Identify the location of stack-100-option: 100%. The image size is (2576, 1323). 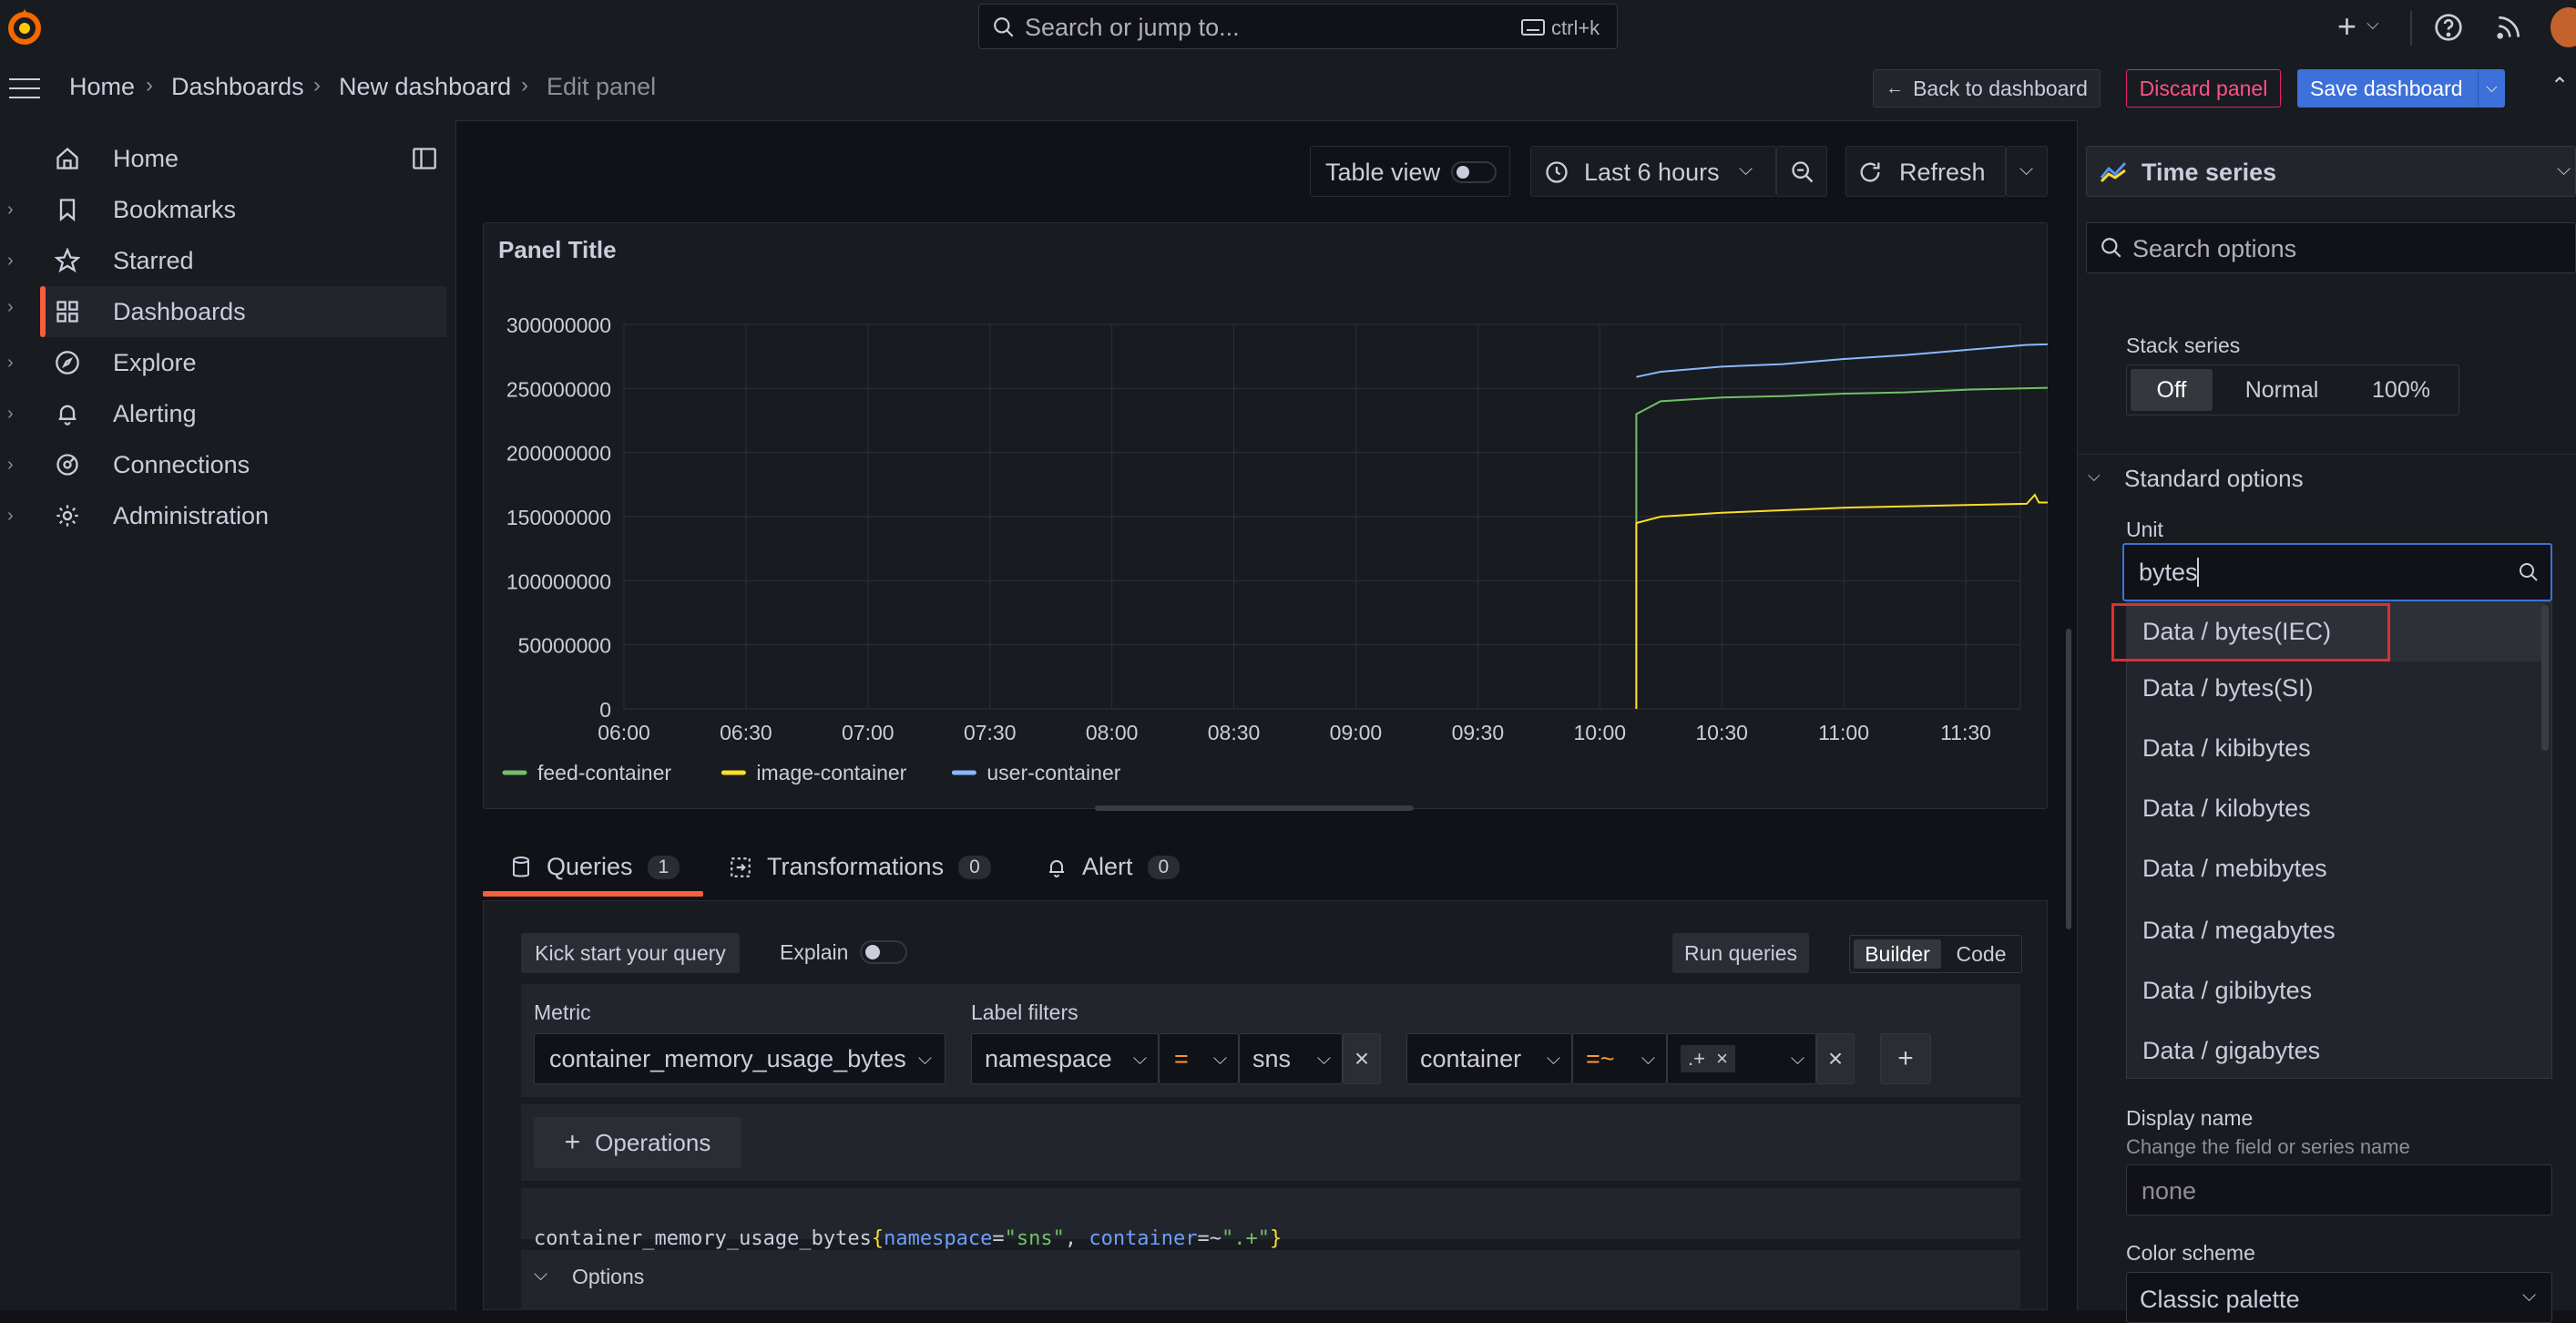
(2401, 390).